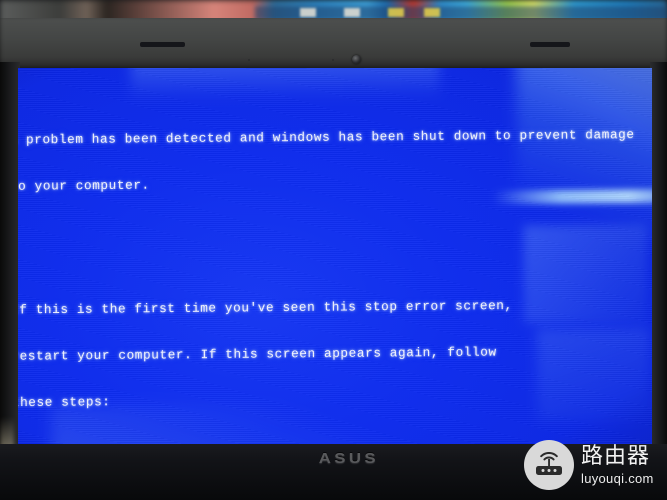 The image size is (667, 500). I want to click on site-watermark: 路由器 luyouqi.com, so click(589, 465).